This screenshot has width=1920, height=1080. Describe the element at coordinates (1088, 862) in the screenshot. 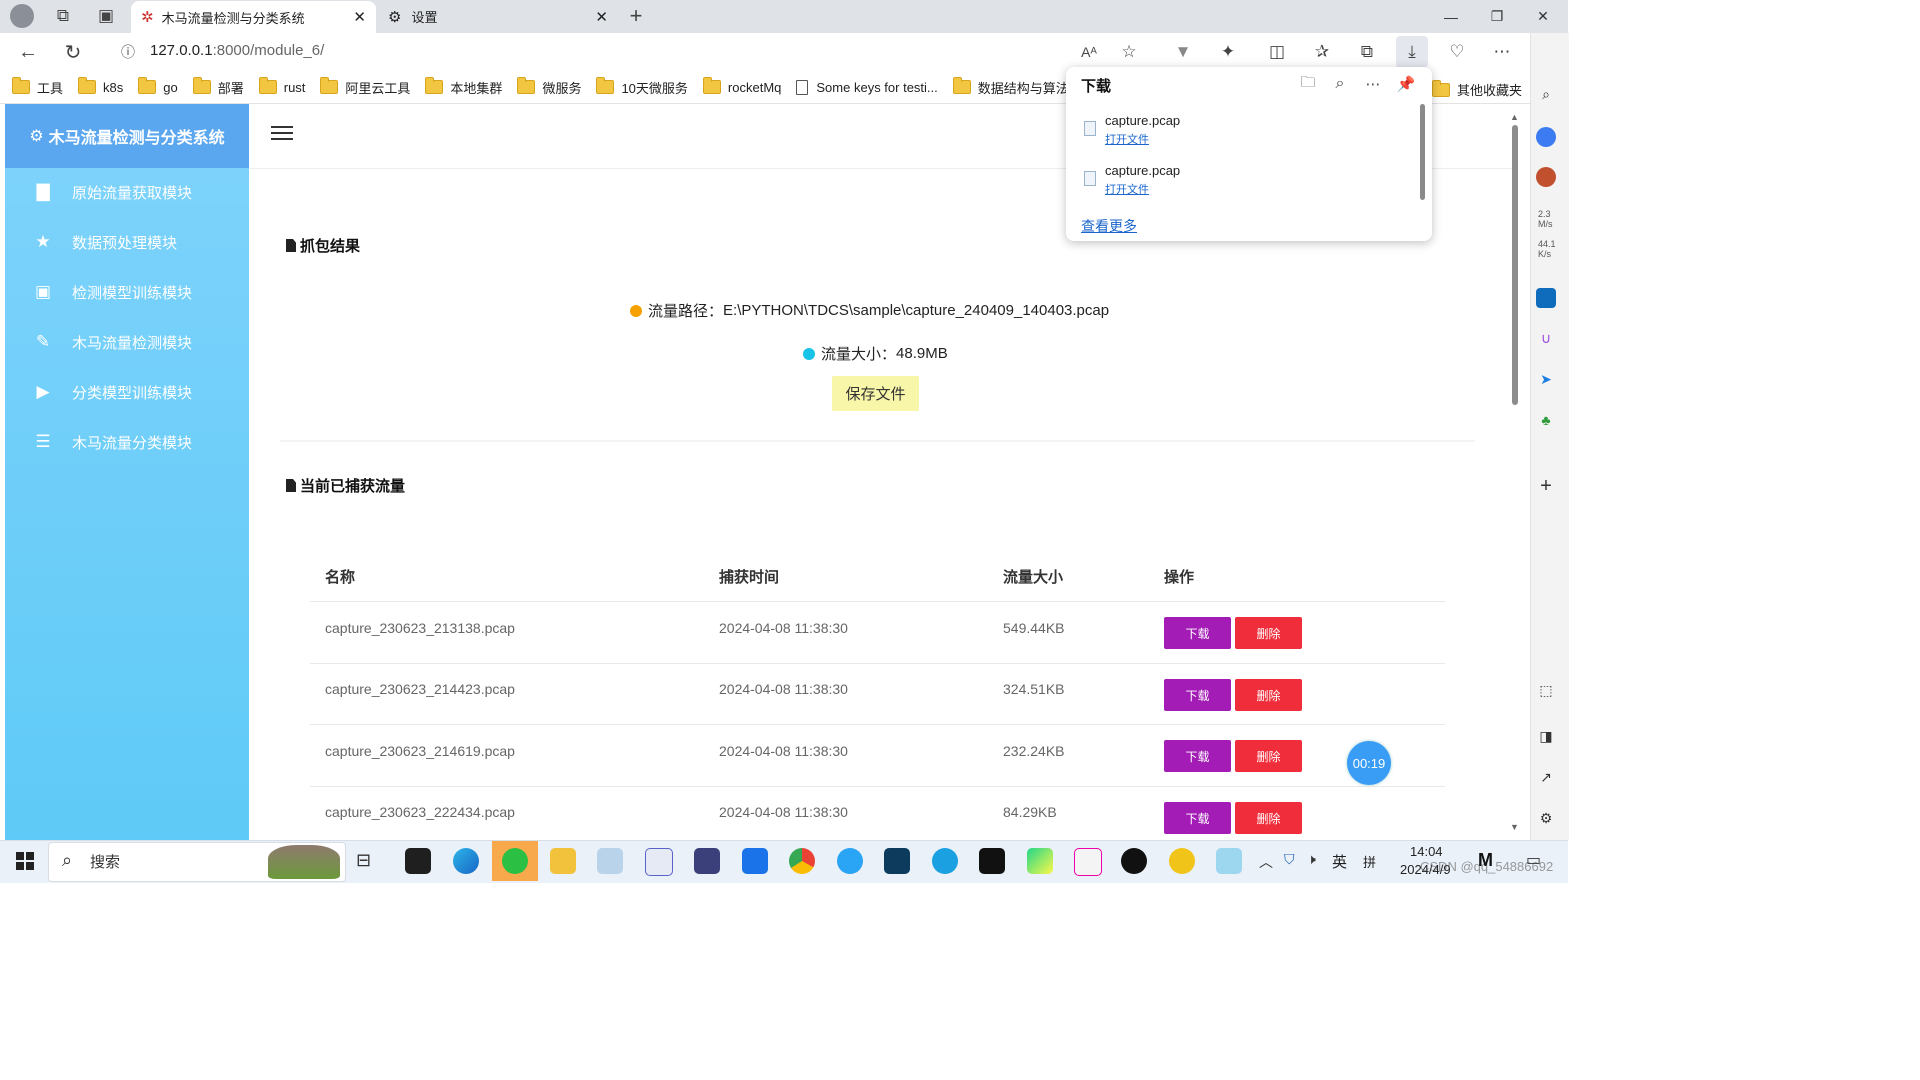

I see `color-app-icon` at that location.